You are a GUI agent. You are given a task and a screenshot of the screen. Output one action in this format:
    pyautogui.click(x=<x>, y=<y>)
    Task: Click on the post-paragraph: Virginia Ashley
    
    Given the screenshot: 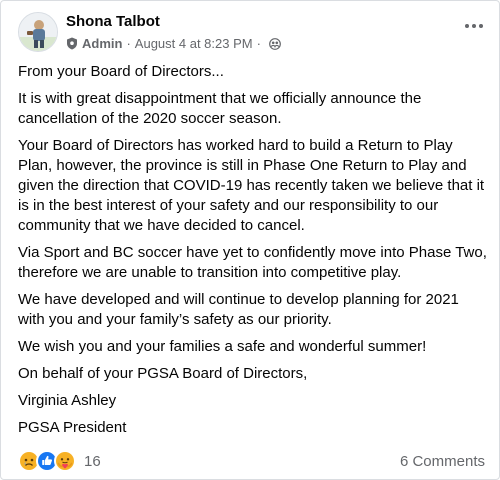 What is the action you would take?
    pyautogui.click(x=67, y=400)
    